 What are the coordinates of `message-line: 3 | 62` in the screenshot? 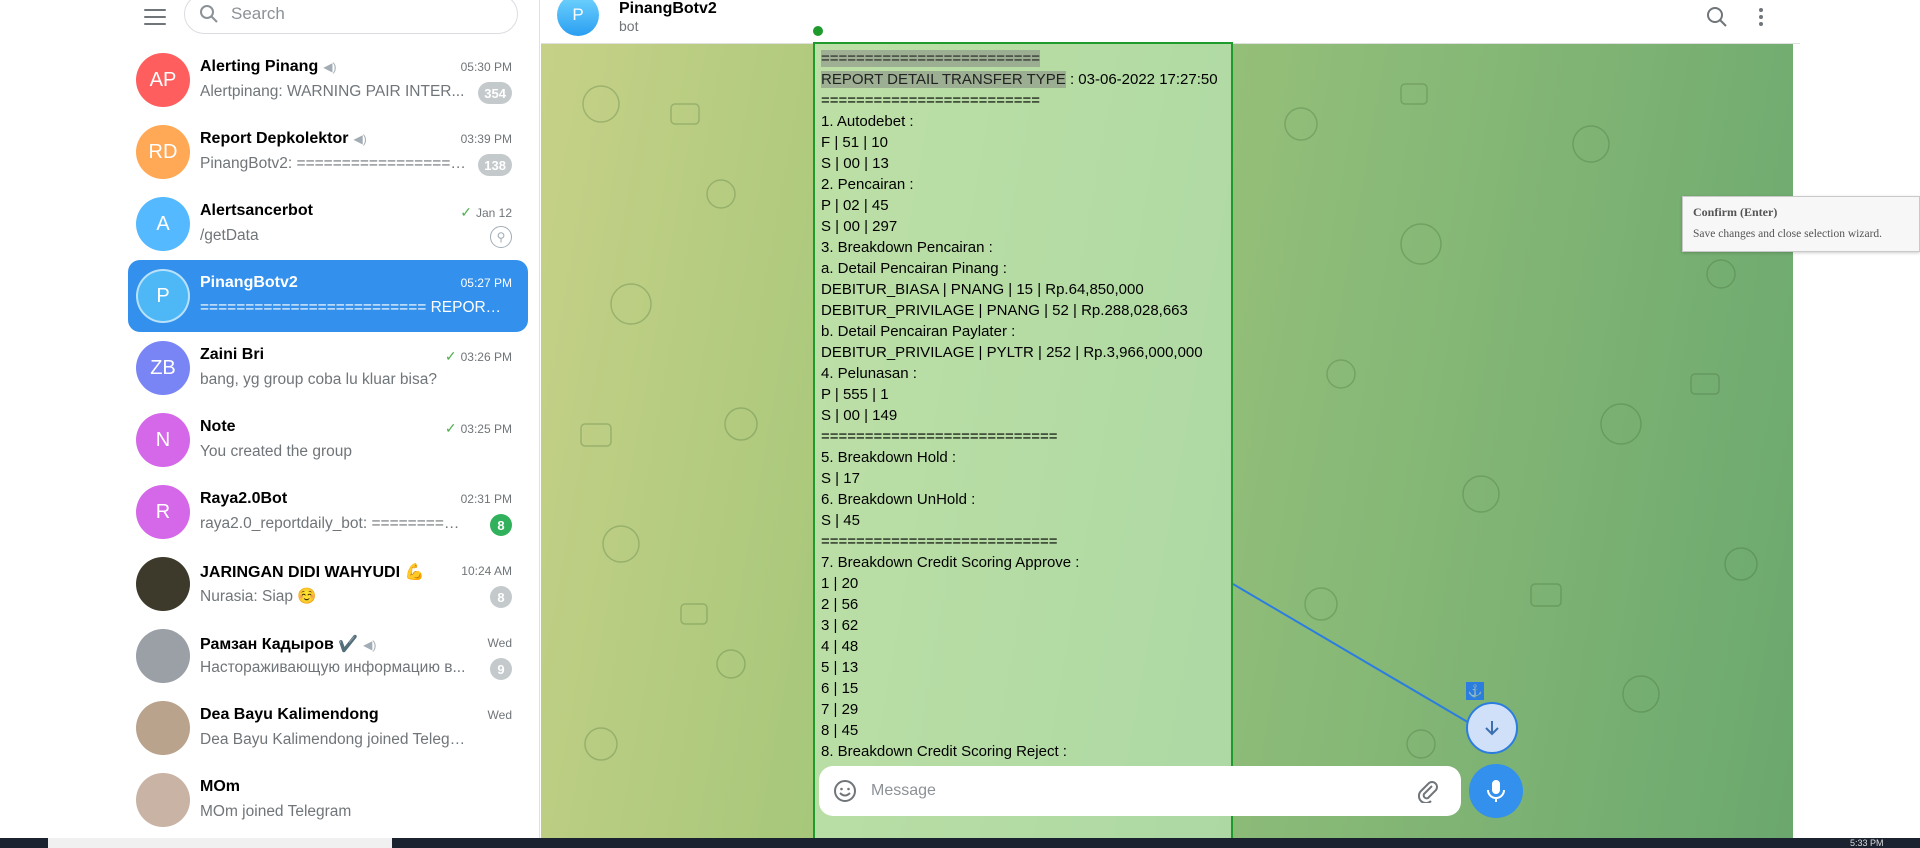 It's located at (840, 625).